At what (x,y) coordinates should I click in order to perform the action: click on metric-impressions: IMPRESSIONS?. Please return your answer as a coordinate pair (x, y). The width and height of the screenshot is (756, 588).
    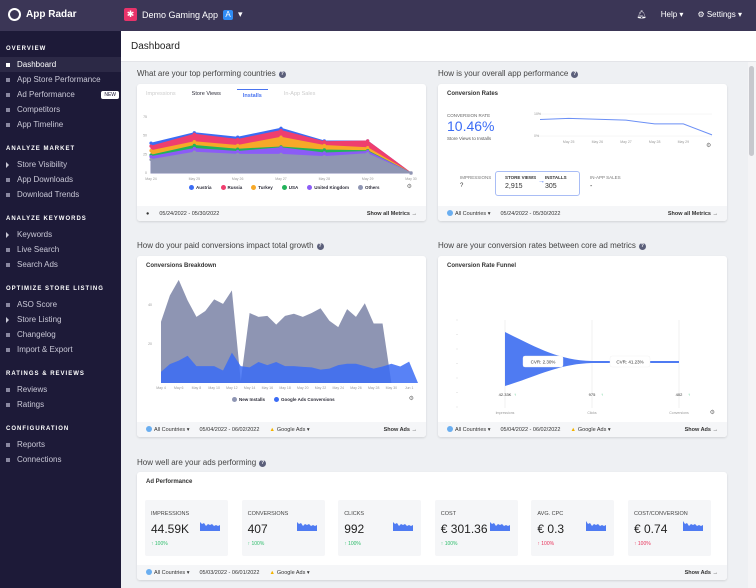
    Looking at the image, I should click on (475, 182).